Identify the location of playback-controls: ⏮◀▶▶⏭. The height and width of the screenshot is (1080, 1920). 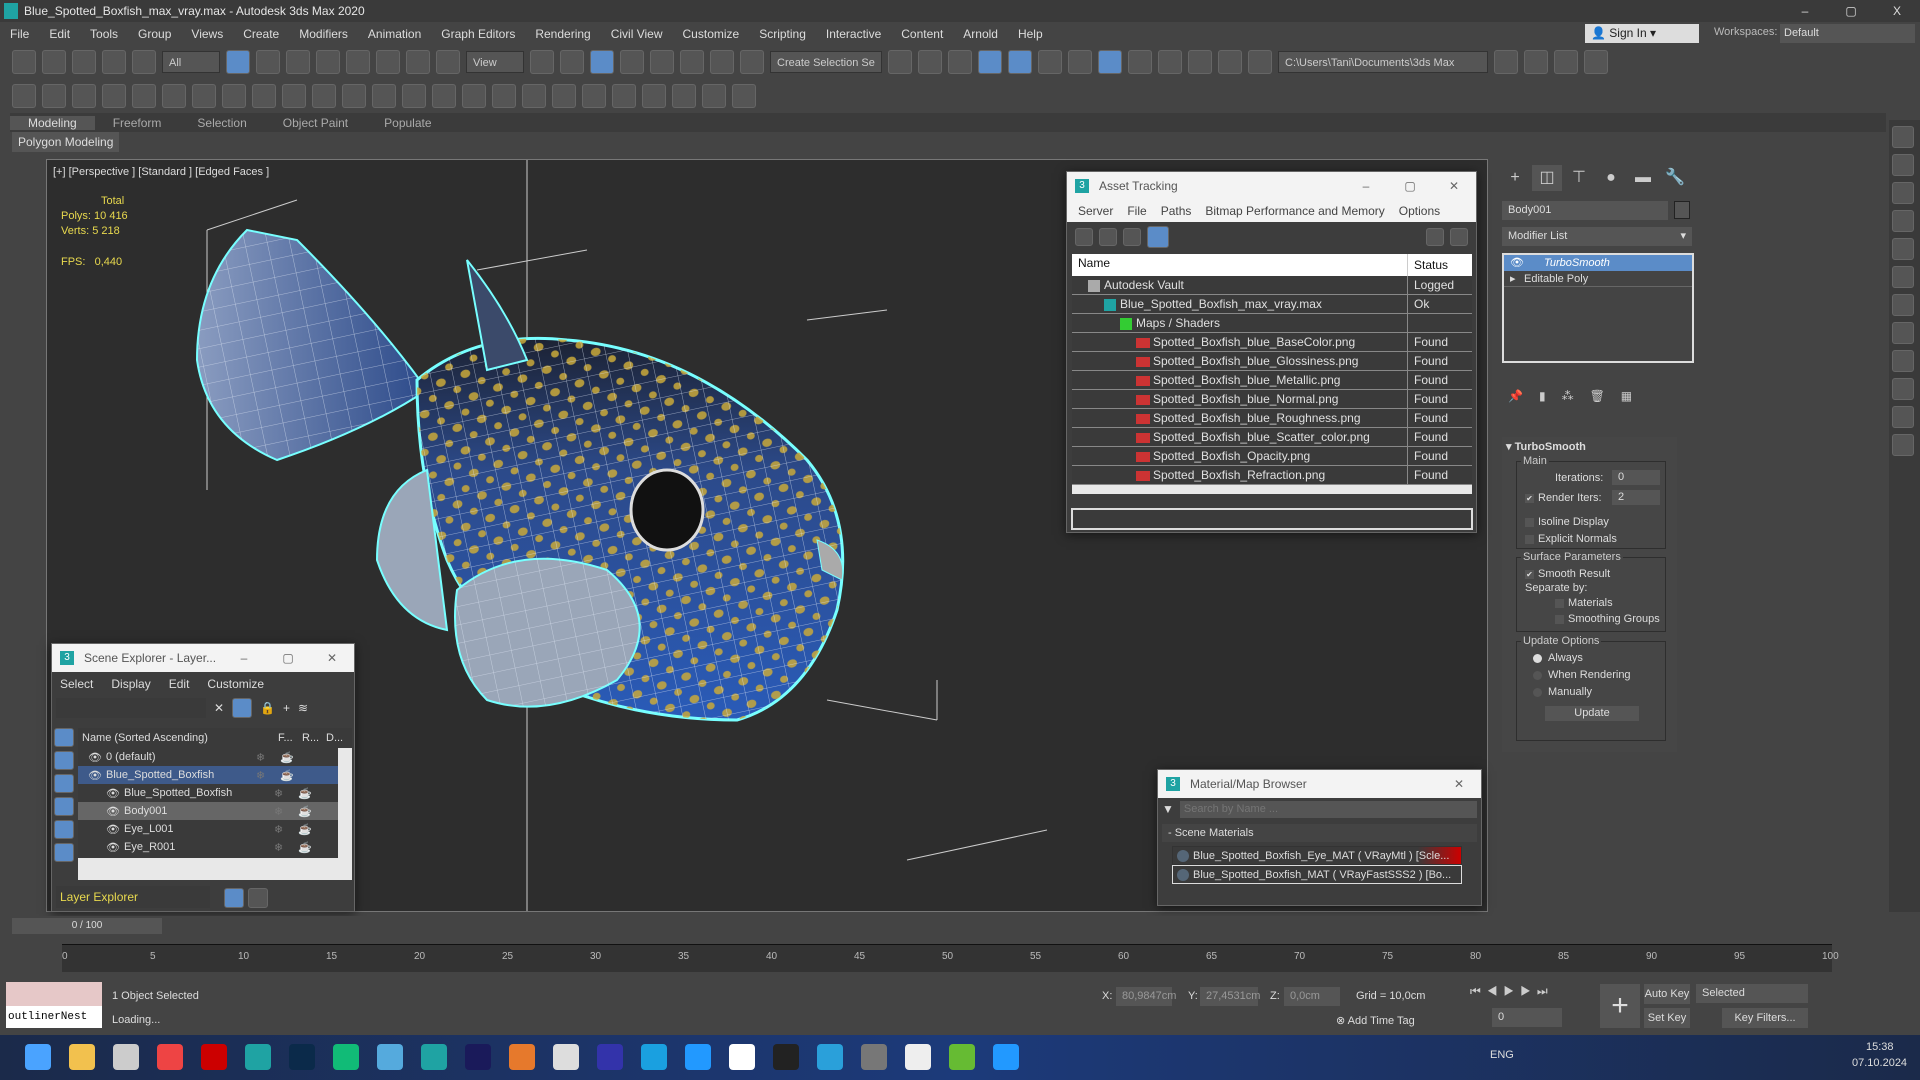
(1512, 991).